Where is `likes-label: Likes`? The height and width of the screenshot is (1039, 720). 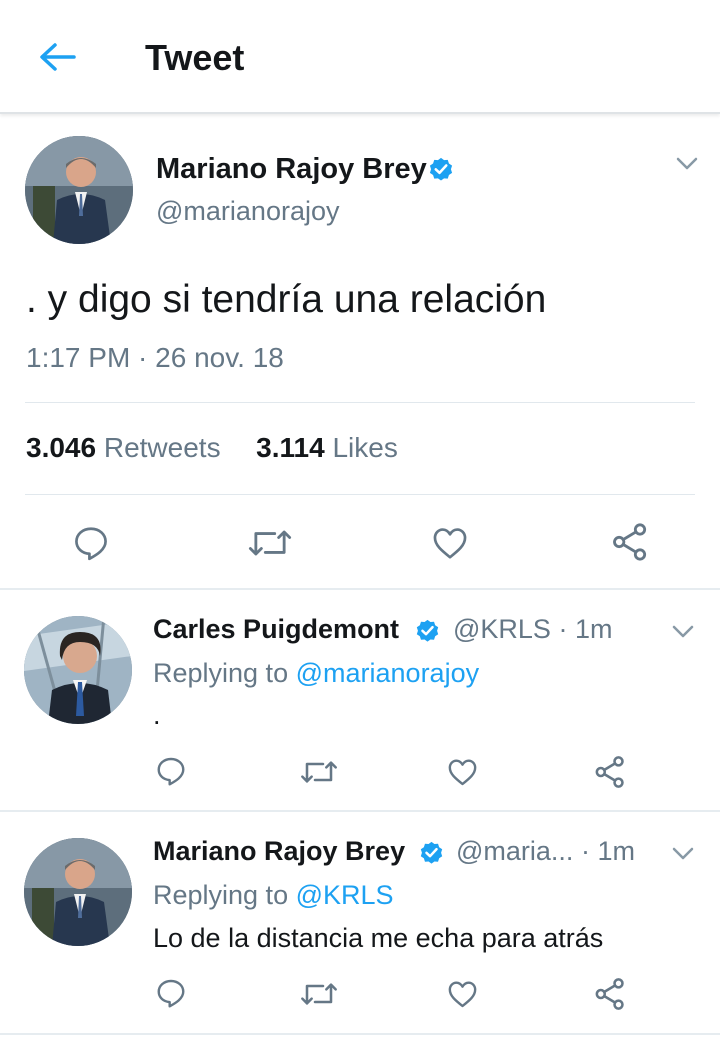
likes-label: Likes is located at coordinates (365, 447).